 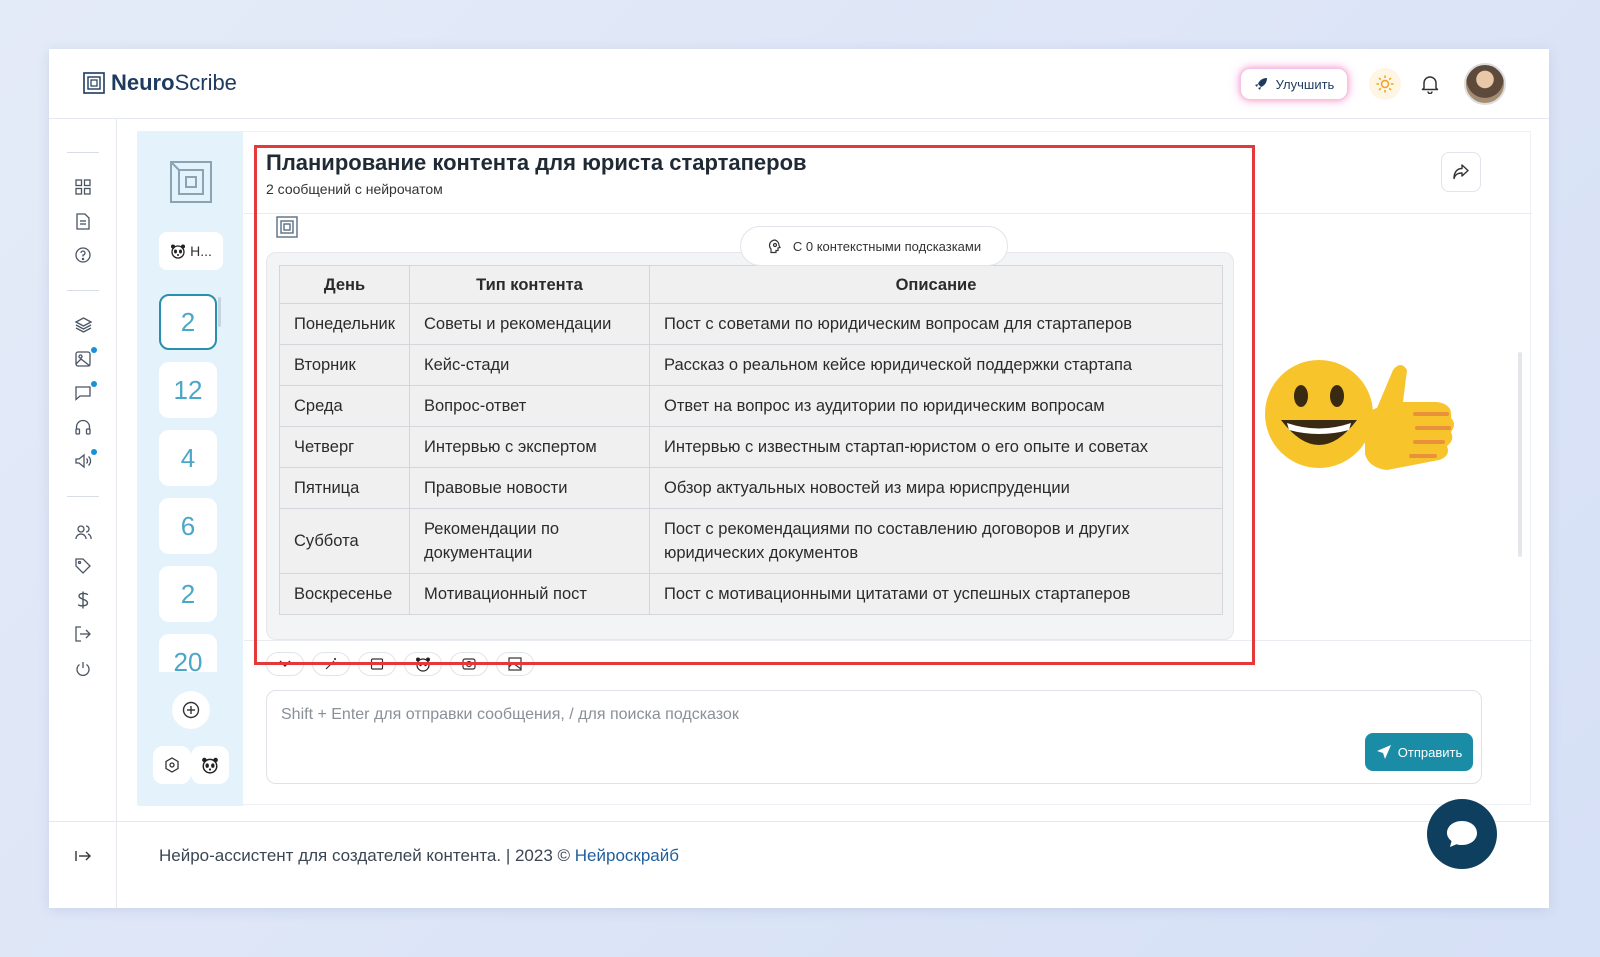 I want to click on side-navigation, so click(x=83, y=513).